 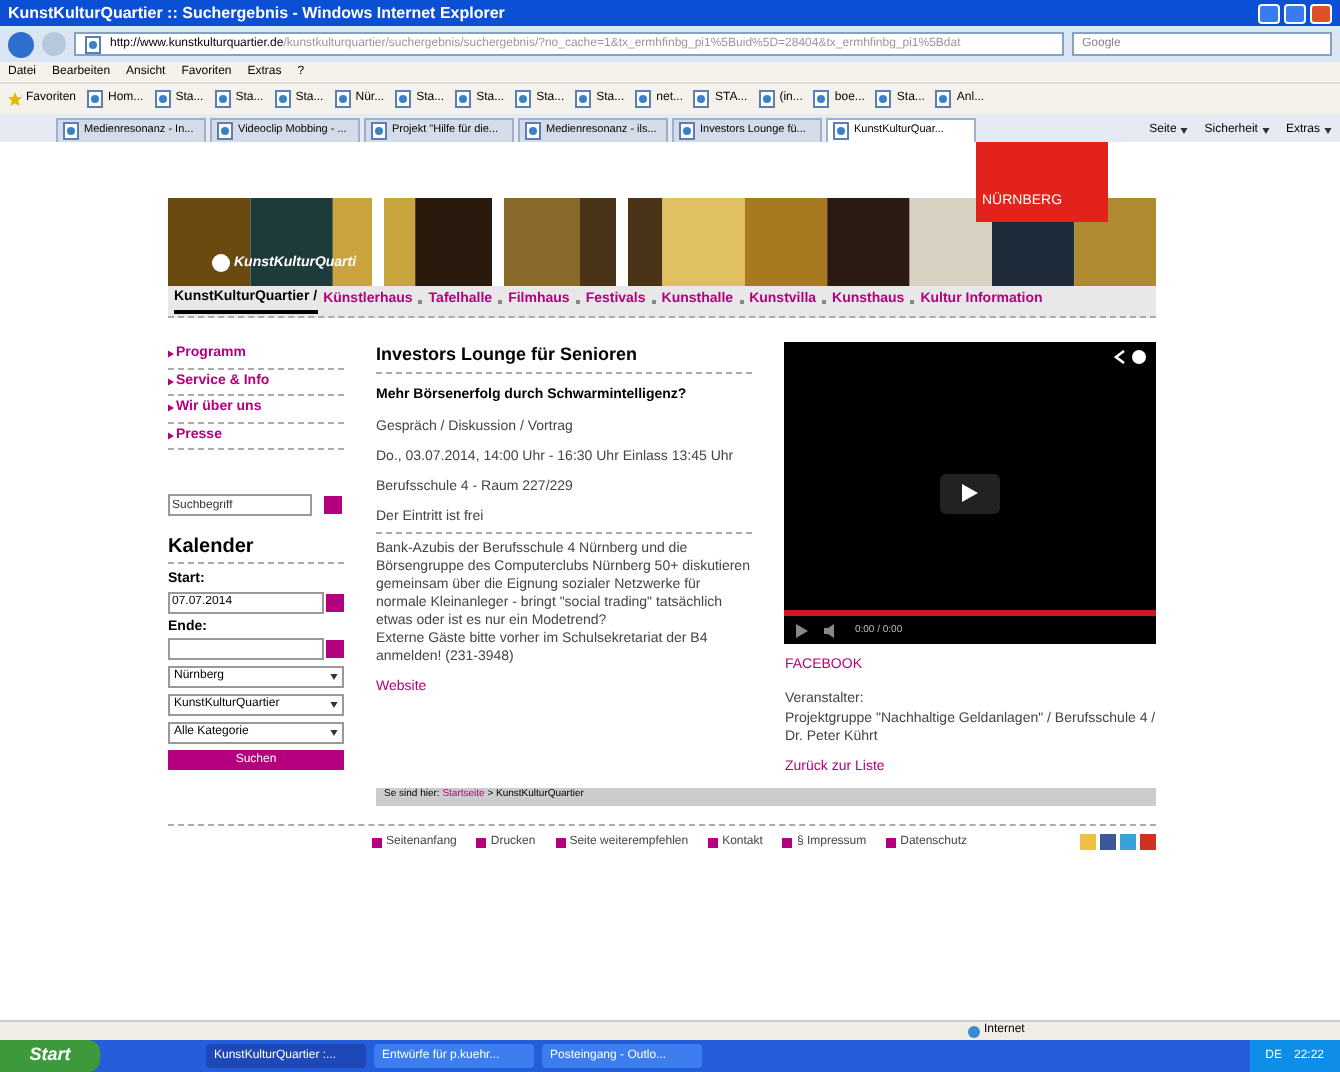 I want to click on window-title: KunstKulturQuartier :: Suchergebnis - Windows Internet Explorer, so click(x=256, y=13).